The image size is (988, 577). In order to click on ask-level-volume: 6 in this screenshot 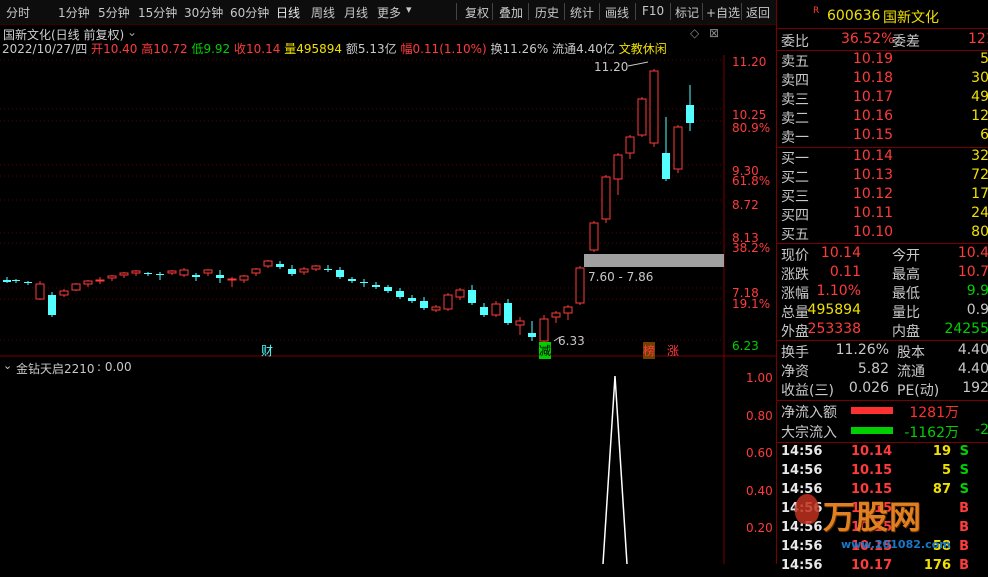, I will do `click(984, 135)`.